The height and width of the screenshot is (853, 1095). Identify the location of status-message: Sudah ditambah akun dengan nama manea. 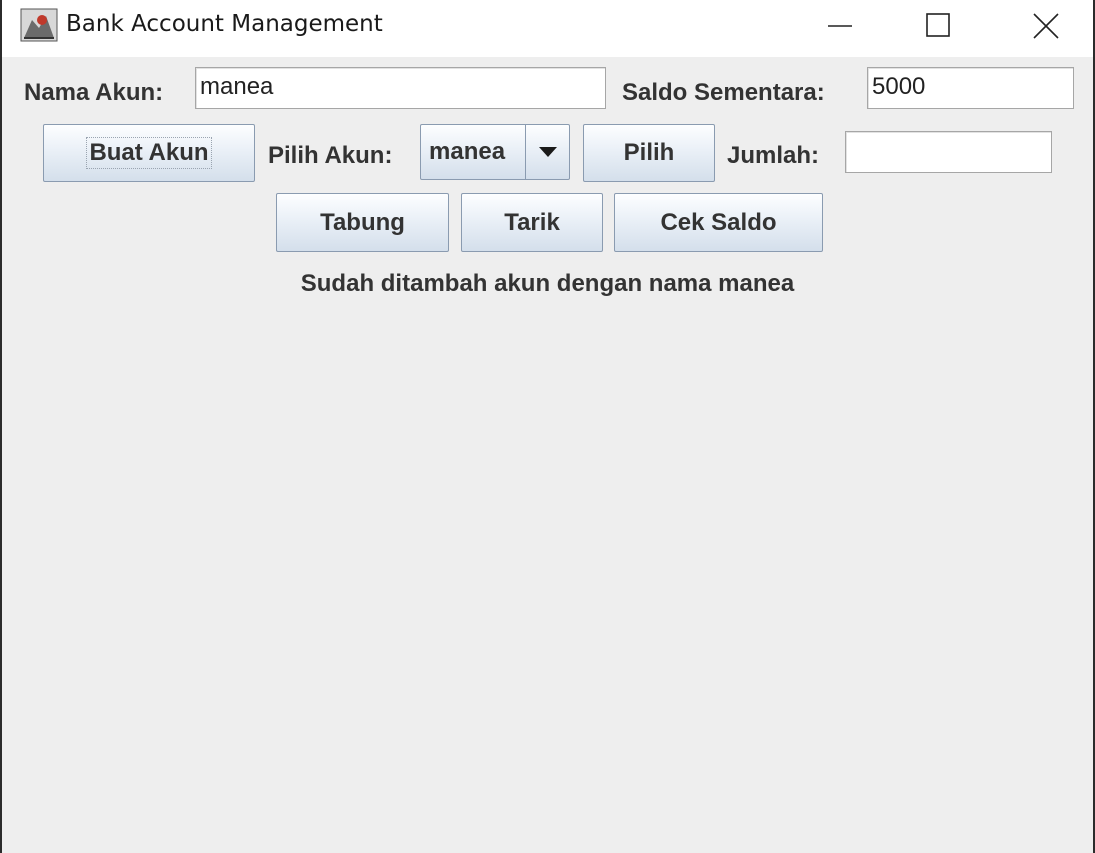
(547, 283).